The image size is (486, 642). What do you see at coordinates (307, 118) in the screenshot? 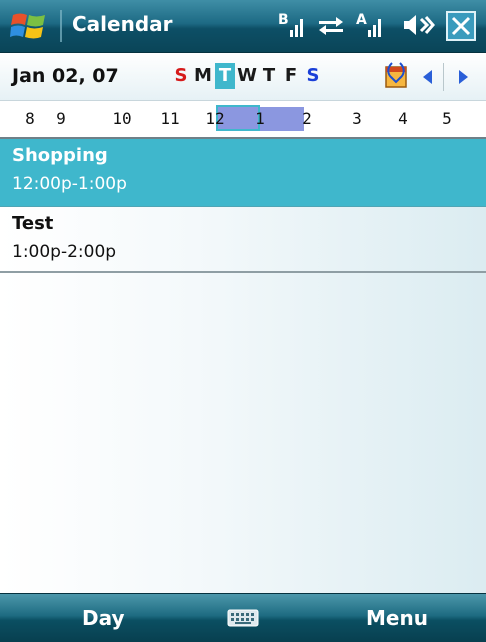
I see `hour-label: 2` at bounding box center [307, 118].